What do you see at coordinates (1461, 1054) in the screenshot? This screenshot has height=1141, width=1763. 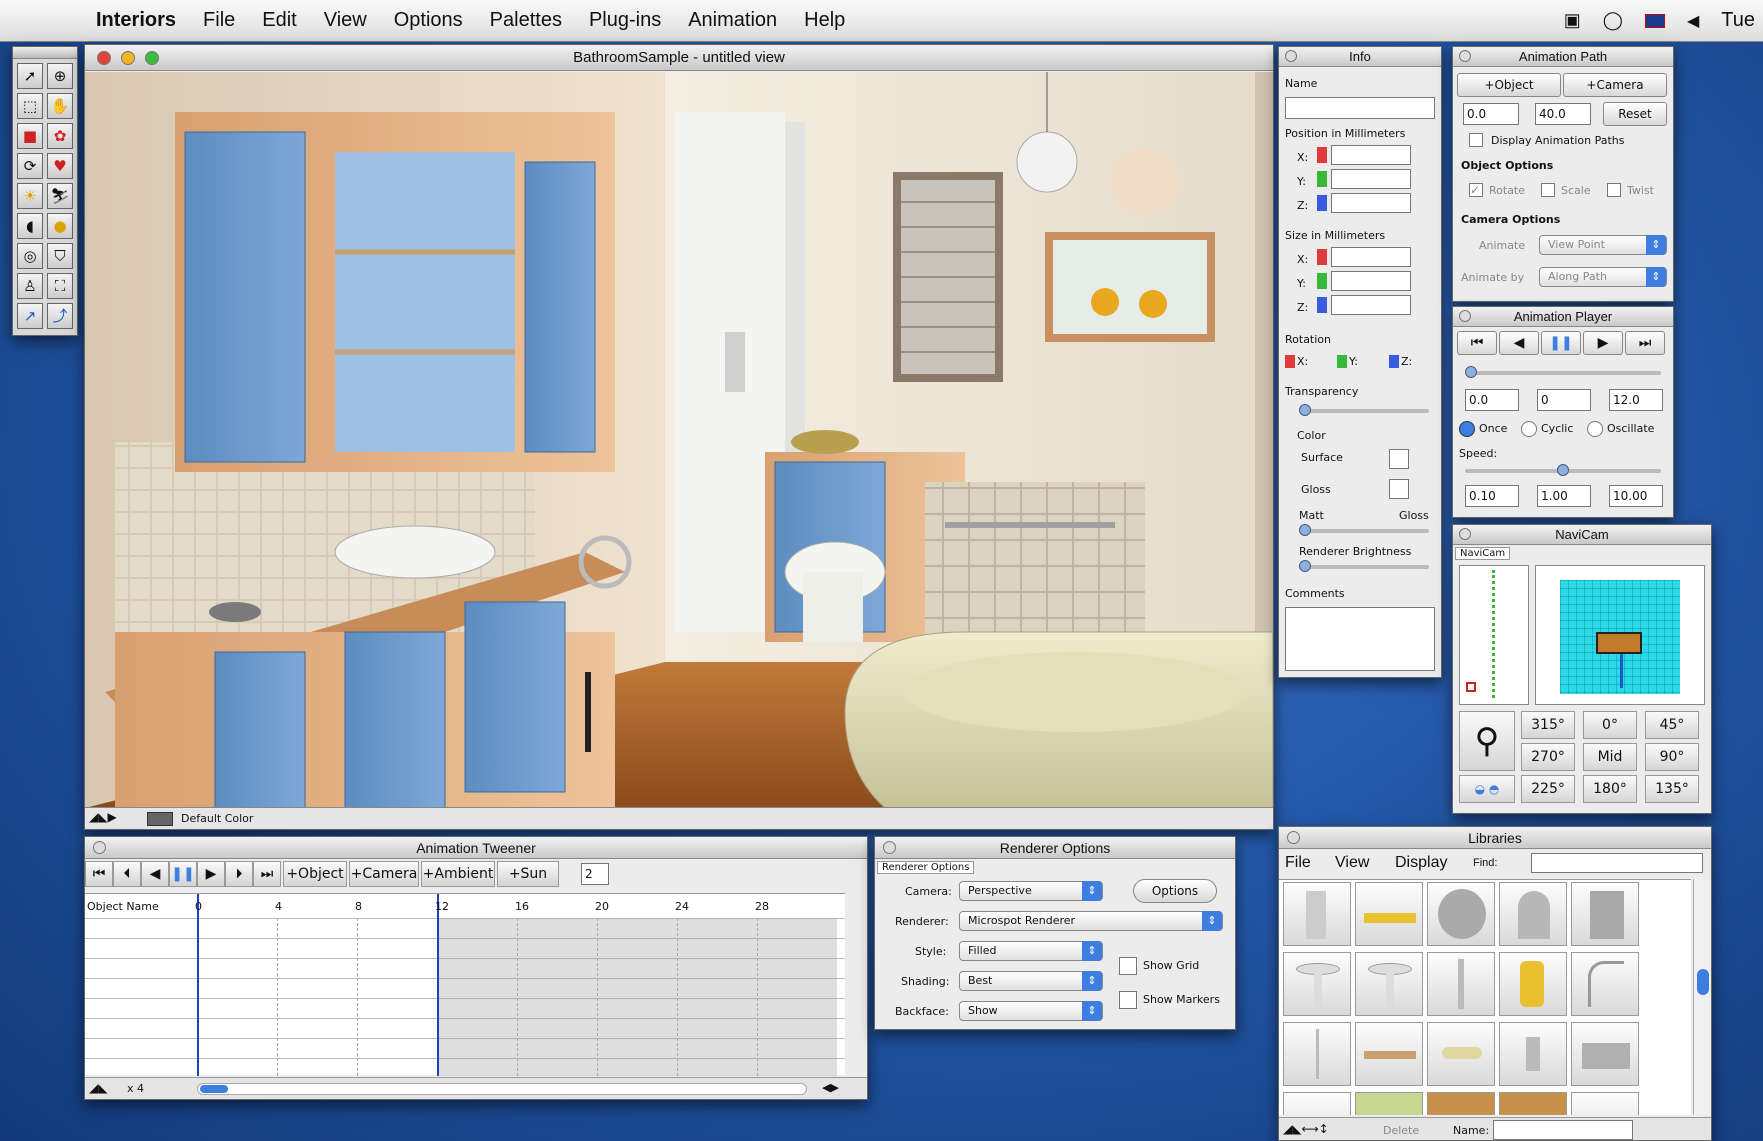 I see `library-item-handle-icon` at bounding box center [1461, 1054].